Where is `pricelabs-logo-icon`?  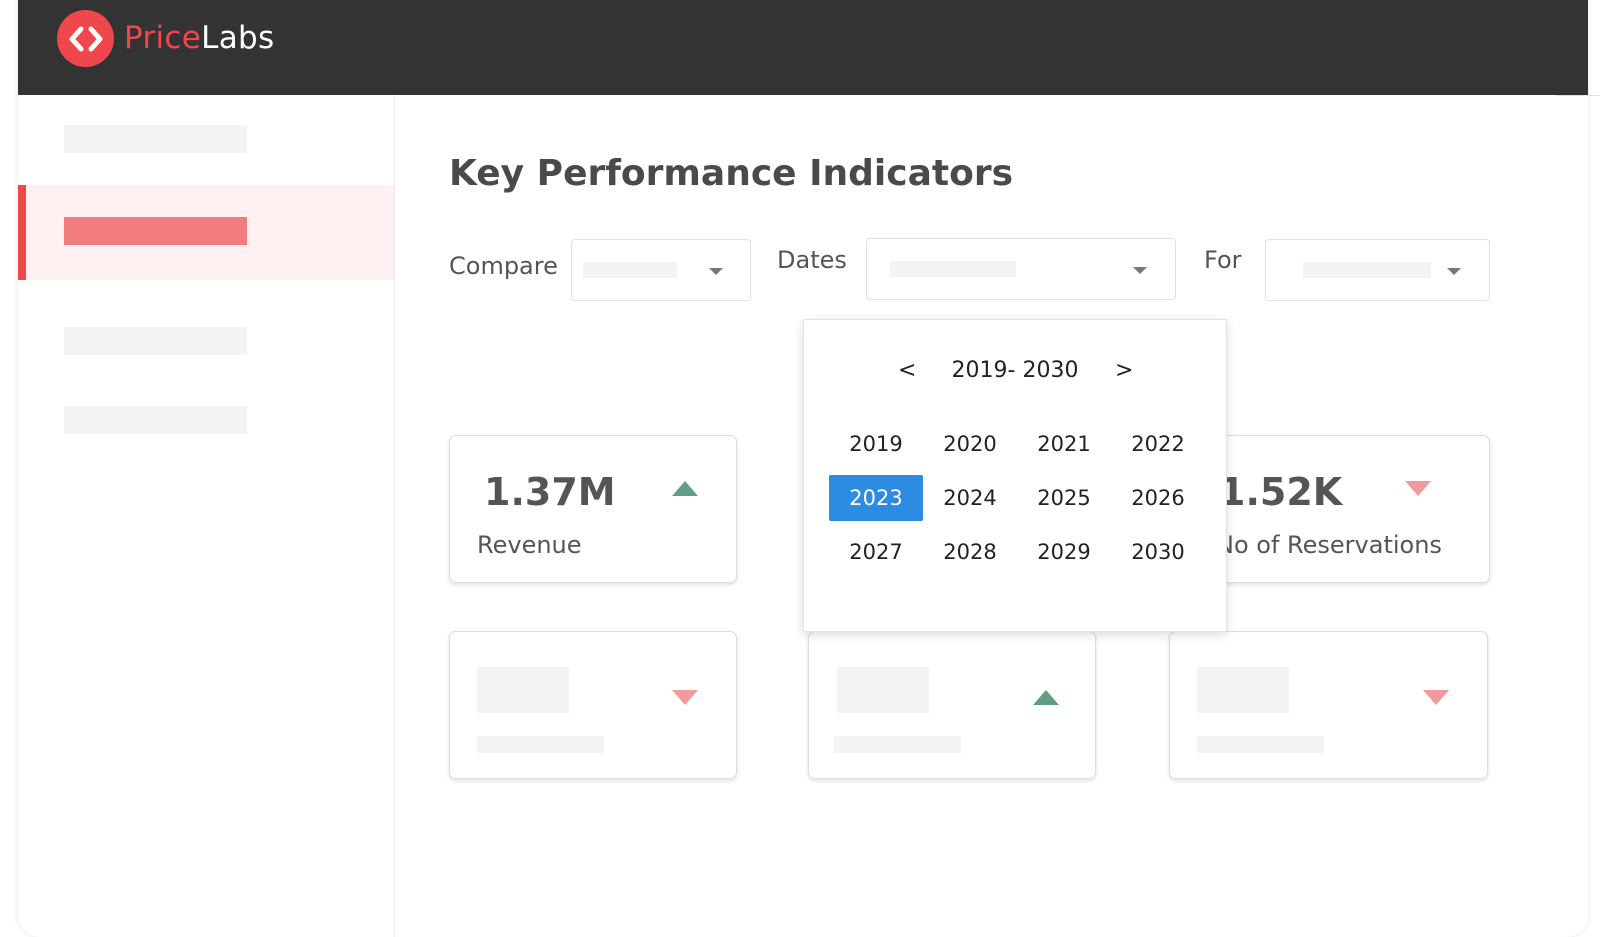 pricelabs-logo-icon is located at coordinates (85, 38).